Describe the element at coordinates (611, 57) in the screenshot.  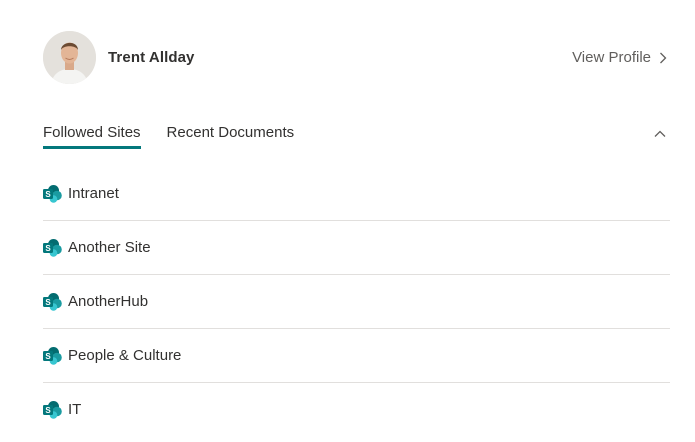
I see `view-profile-label: View Profile` at that location.